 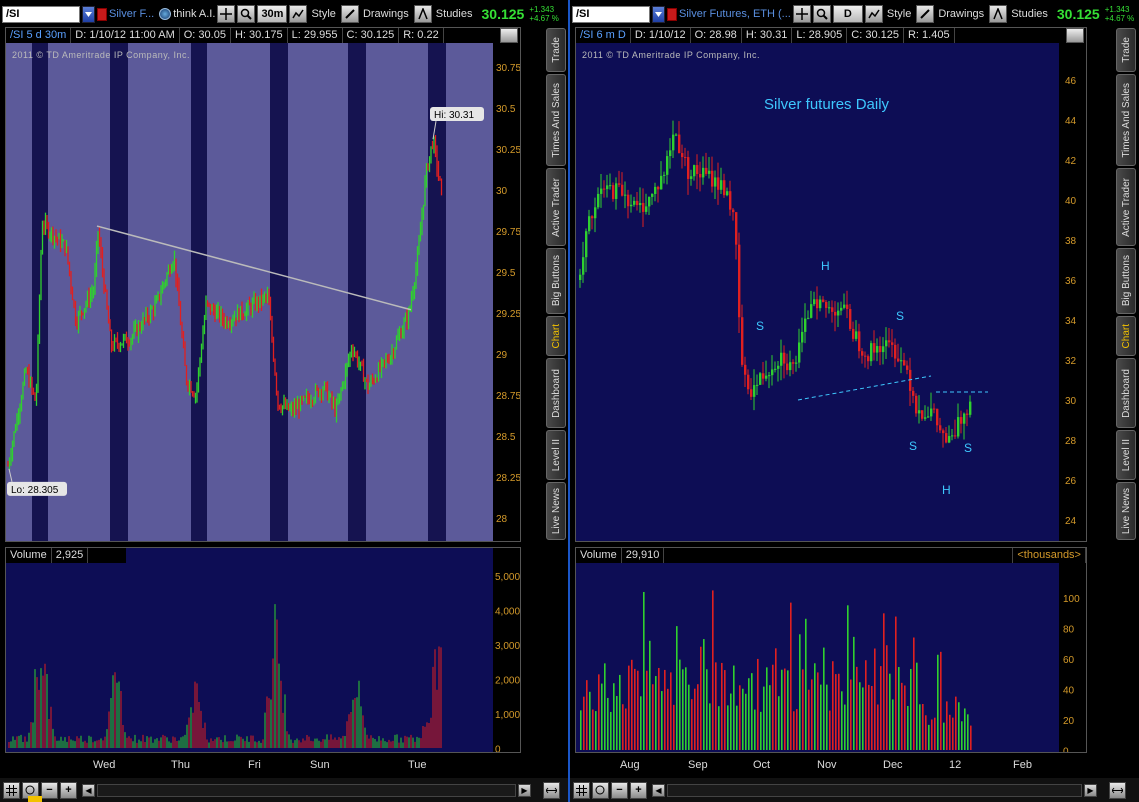 I want to click on y-tick: 28.5, so click(x=506, y=437).